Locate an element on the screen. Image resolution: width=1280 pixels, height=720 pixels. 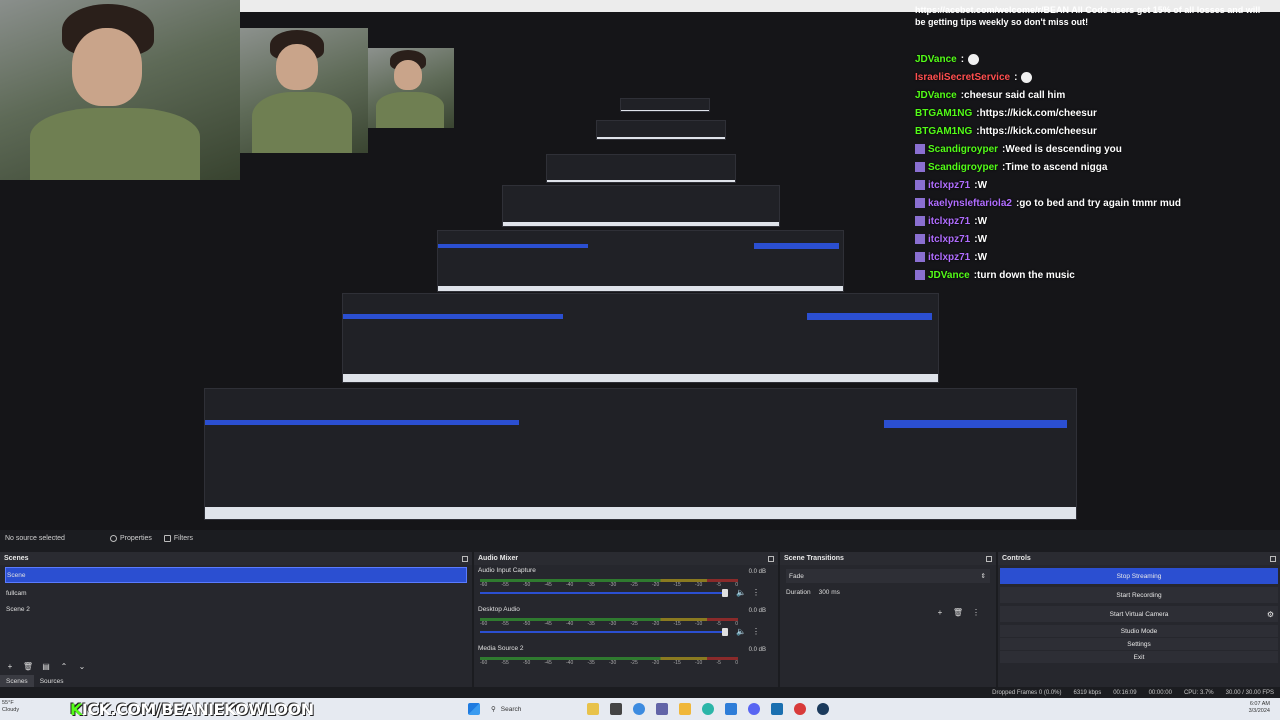
chat-text: Weed is descending you is located at coordinates (1063, 149).